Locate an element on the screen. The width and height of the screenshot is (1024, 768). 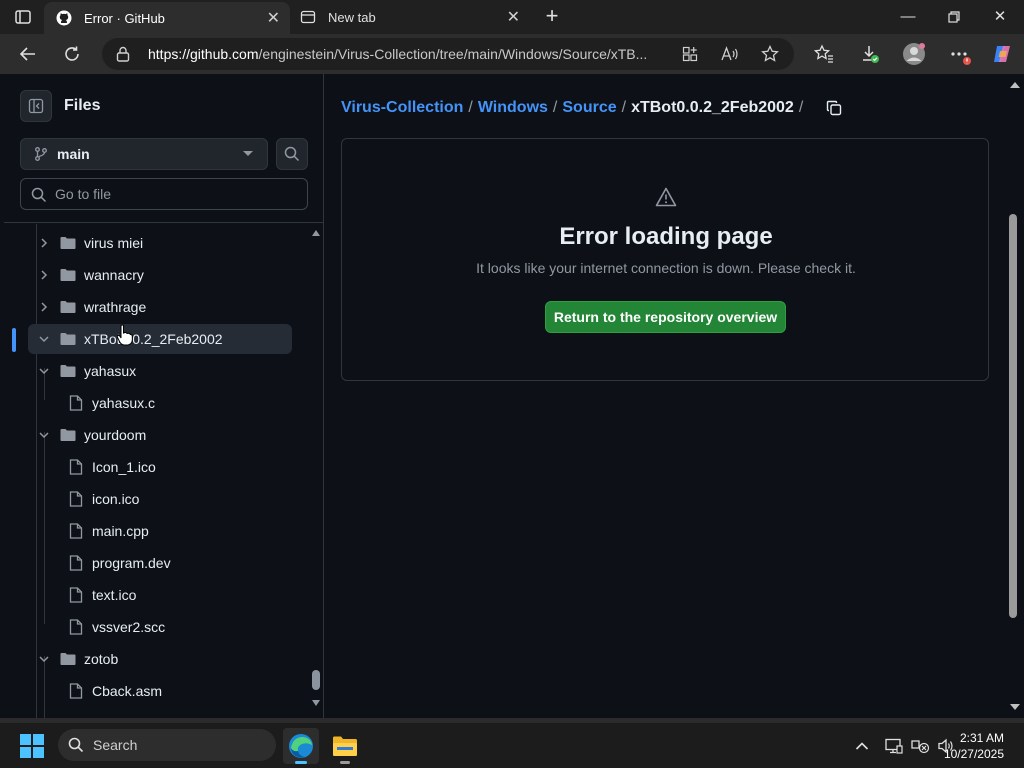
tab-title: New tab is located at coordinates (352, 17).